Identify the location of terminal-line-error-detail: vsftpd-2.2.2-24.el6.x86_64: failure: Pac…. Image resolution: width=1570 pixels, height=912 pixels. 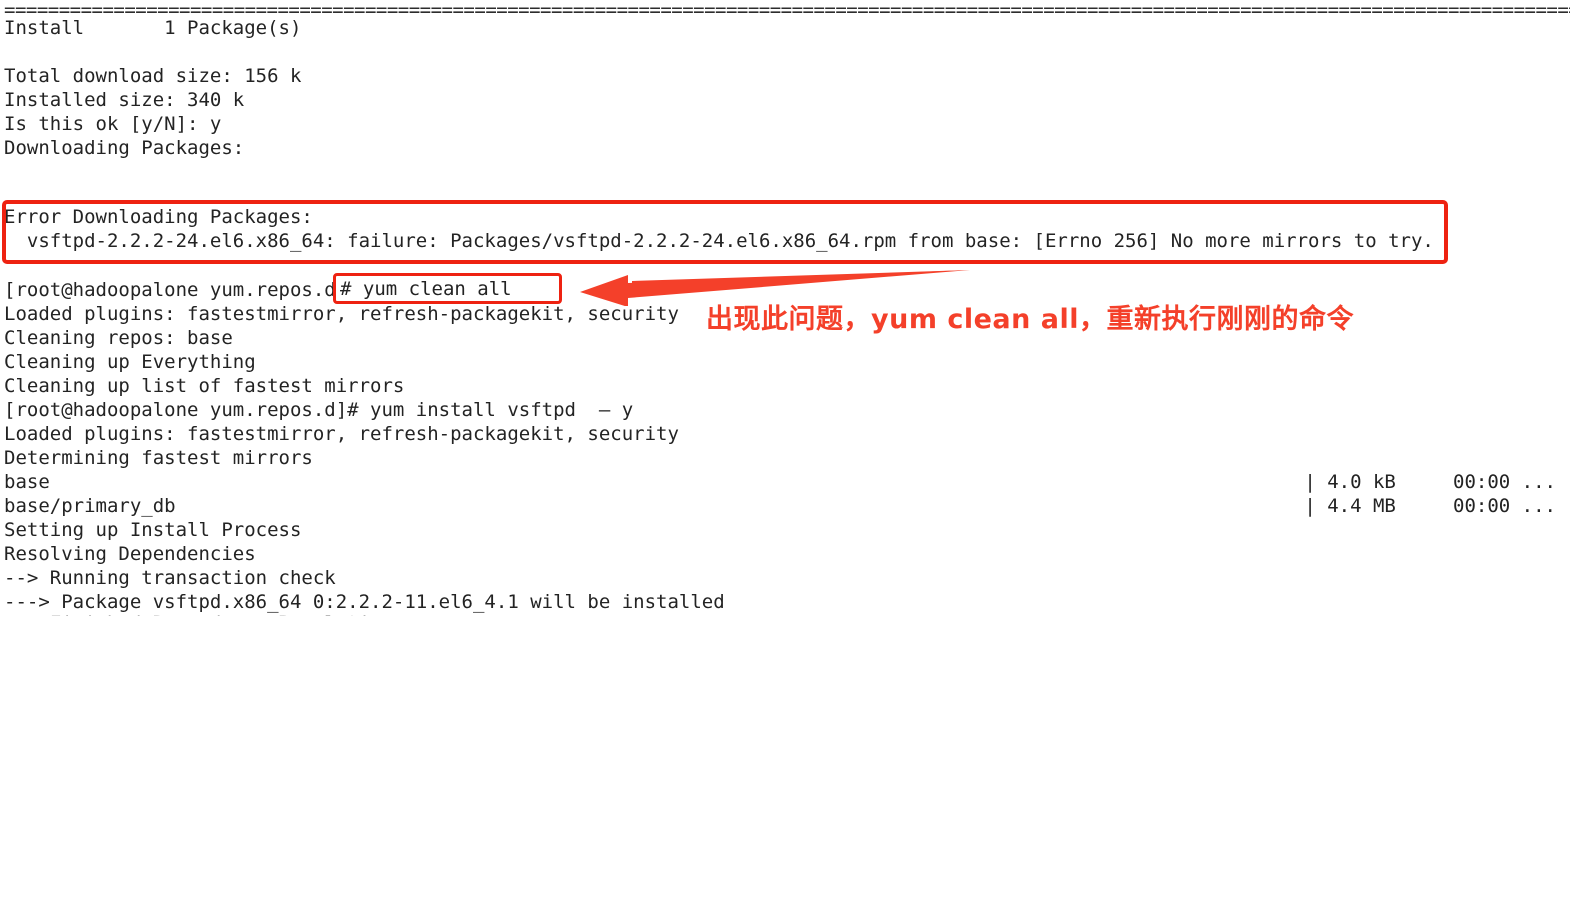
(719, 241).